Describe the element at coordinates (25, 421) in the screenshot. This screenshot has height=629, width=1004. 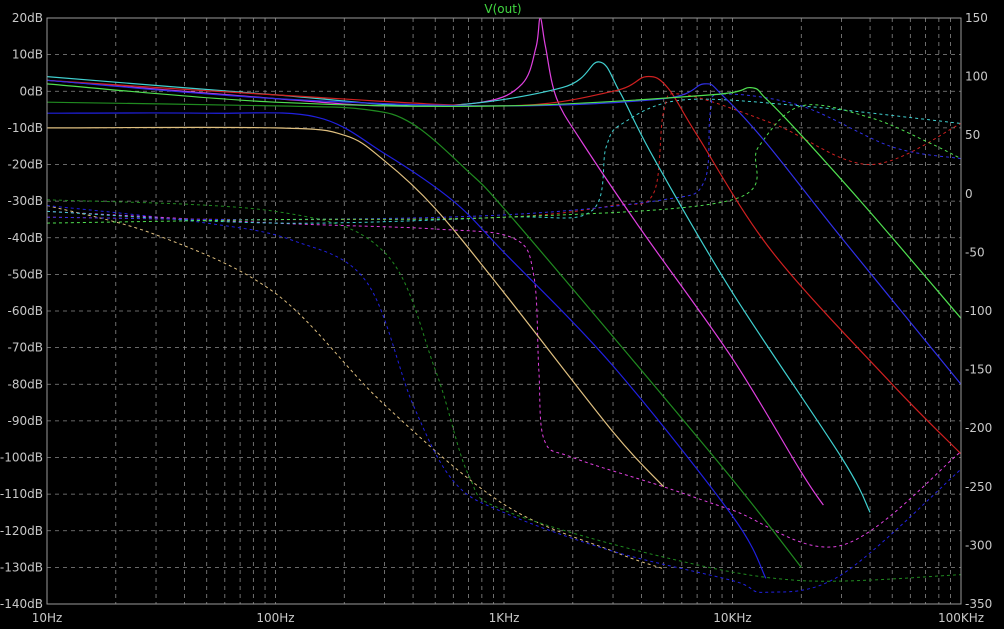
I see `left-tick-label: -90dB` at that location.